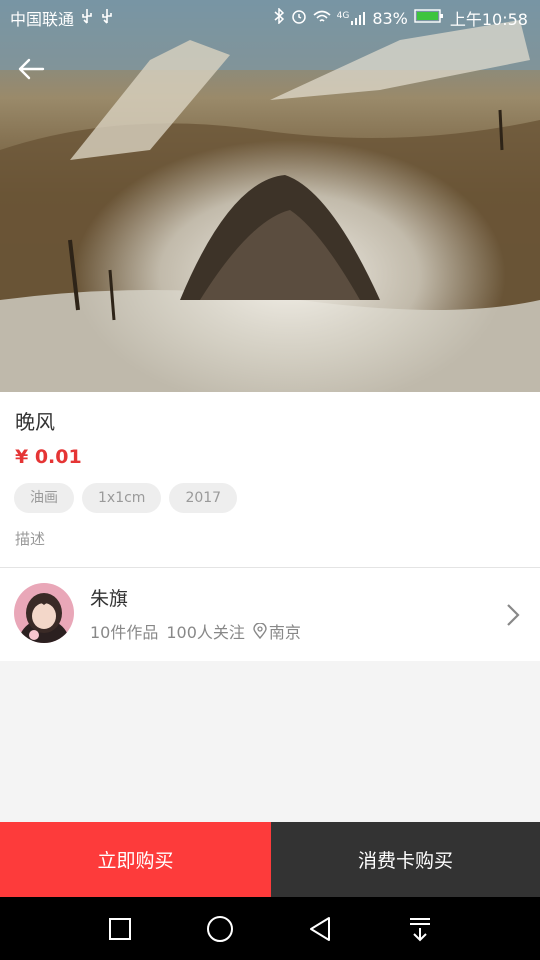 The height and width of the screenshot is (960, 540). I want to click on back-nav-button, so click(320, 929).